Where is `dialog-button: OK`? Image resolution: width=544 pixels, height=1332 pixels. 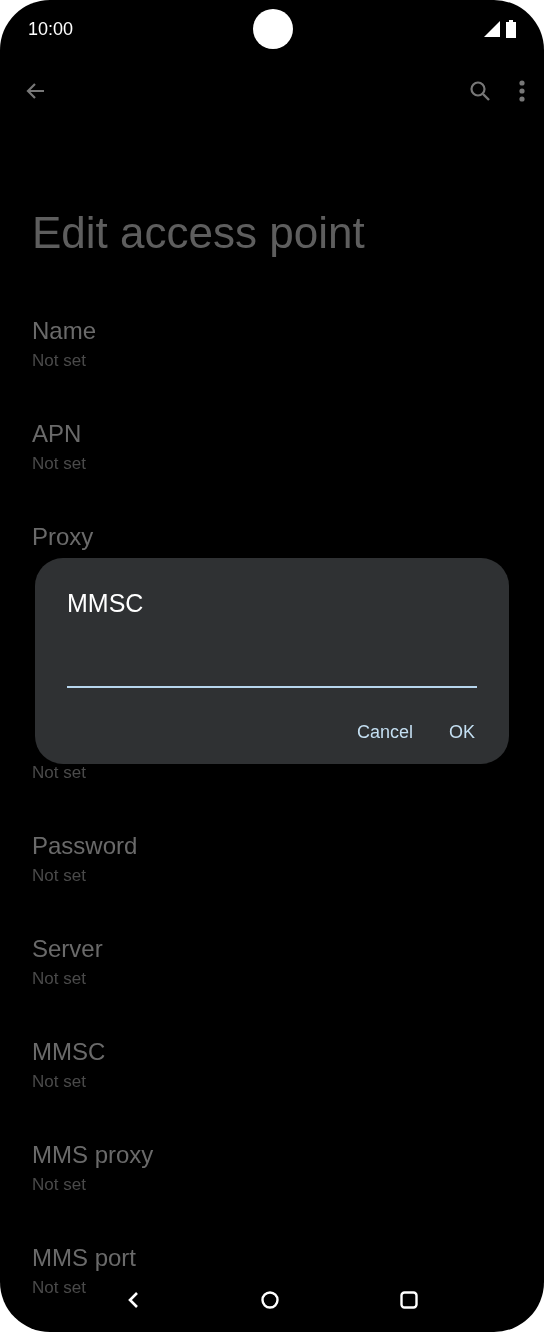 dialog-button: OK is located at coordinates (462, 732).